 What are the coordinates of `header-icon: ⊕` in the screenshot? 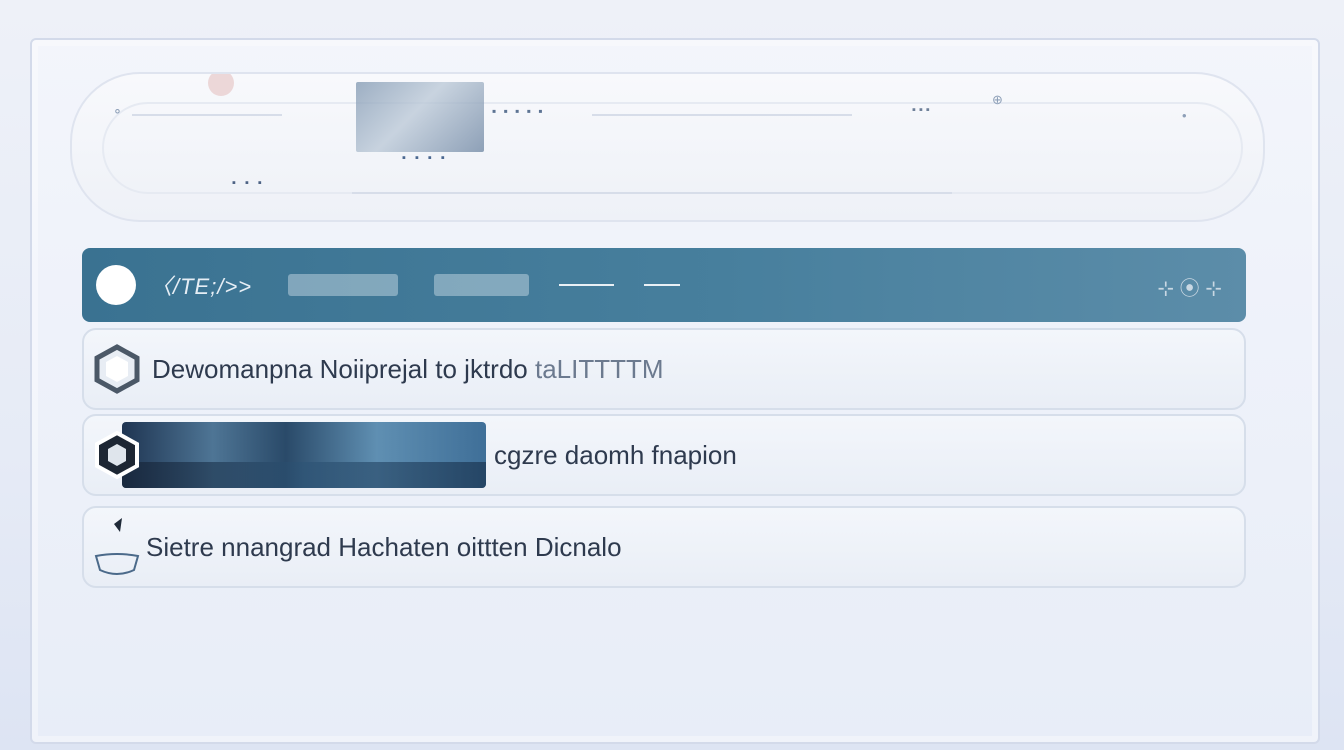 It's located at (997, 100).